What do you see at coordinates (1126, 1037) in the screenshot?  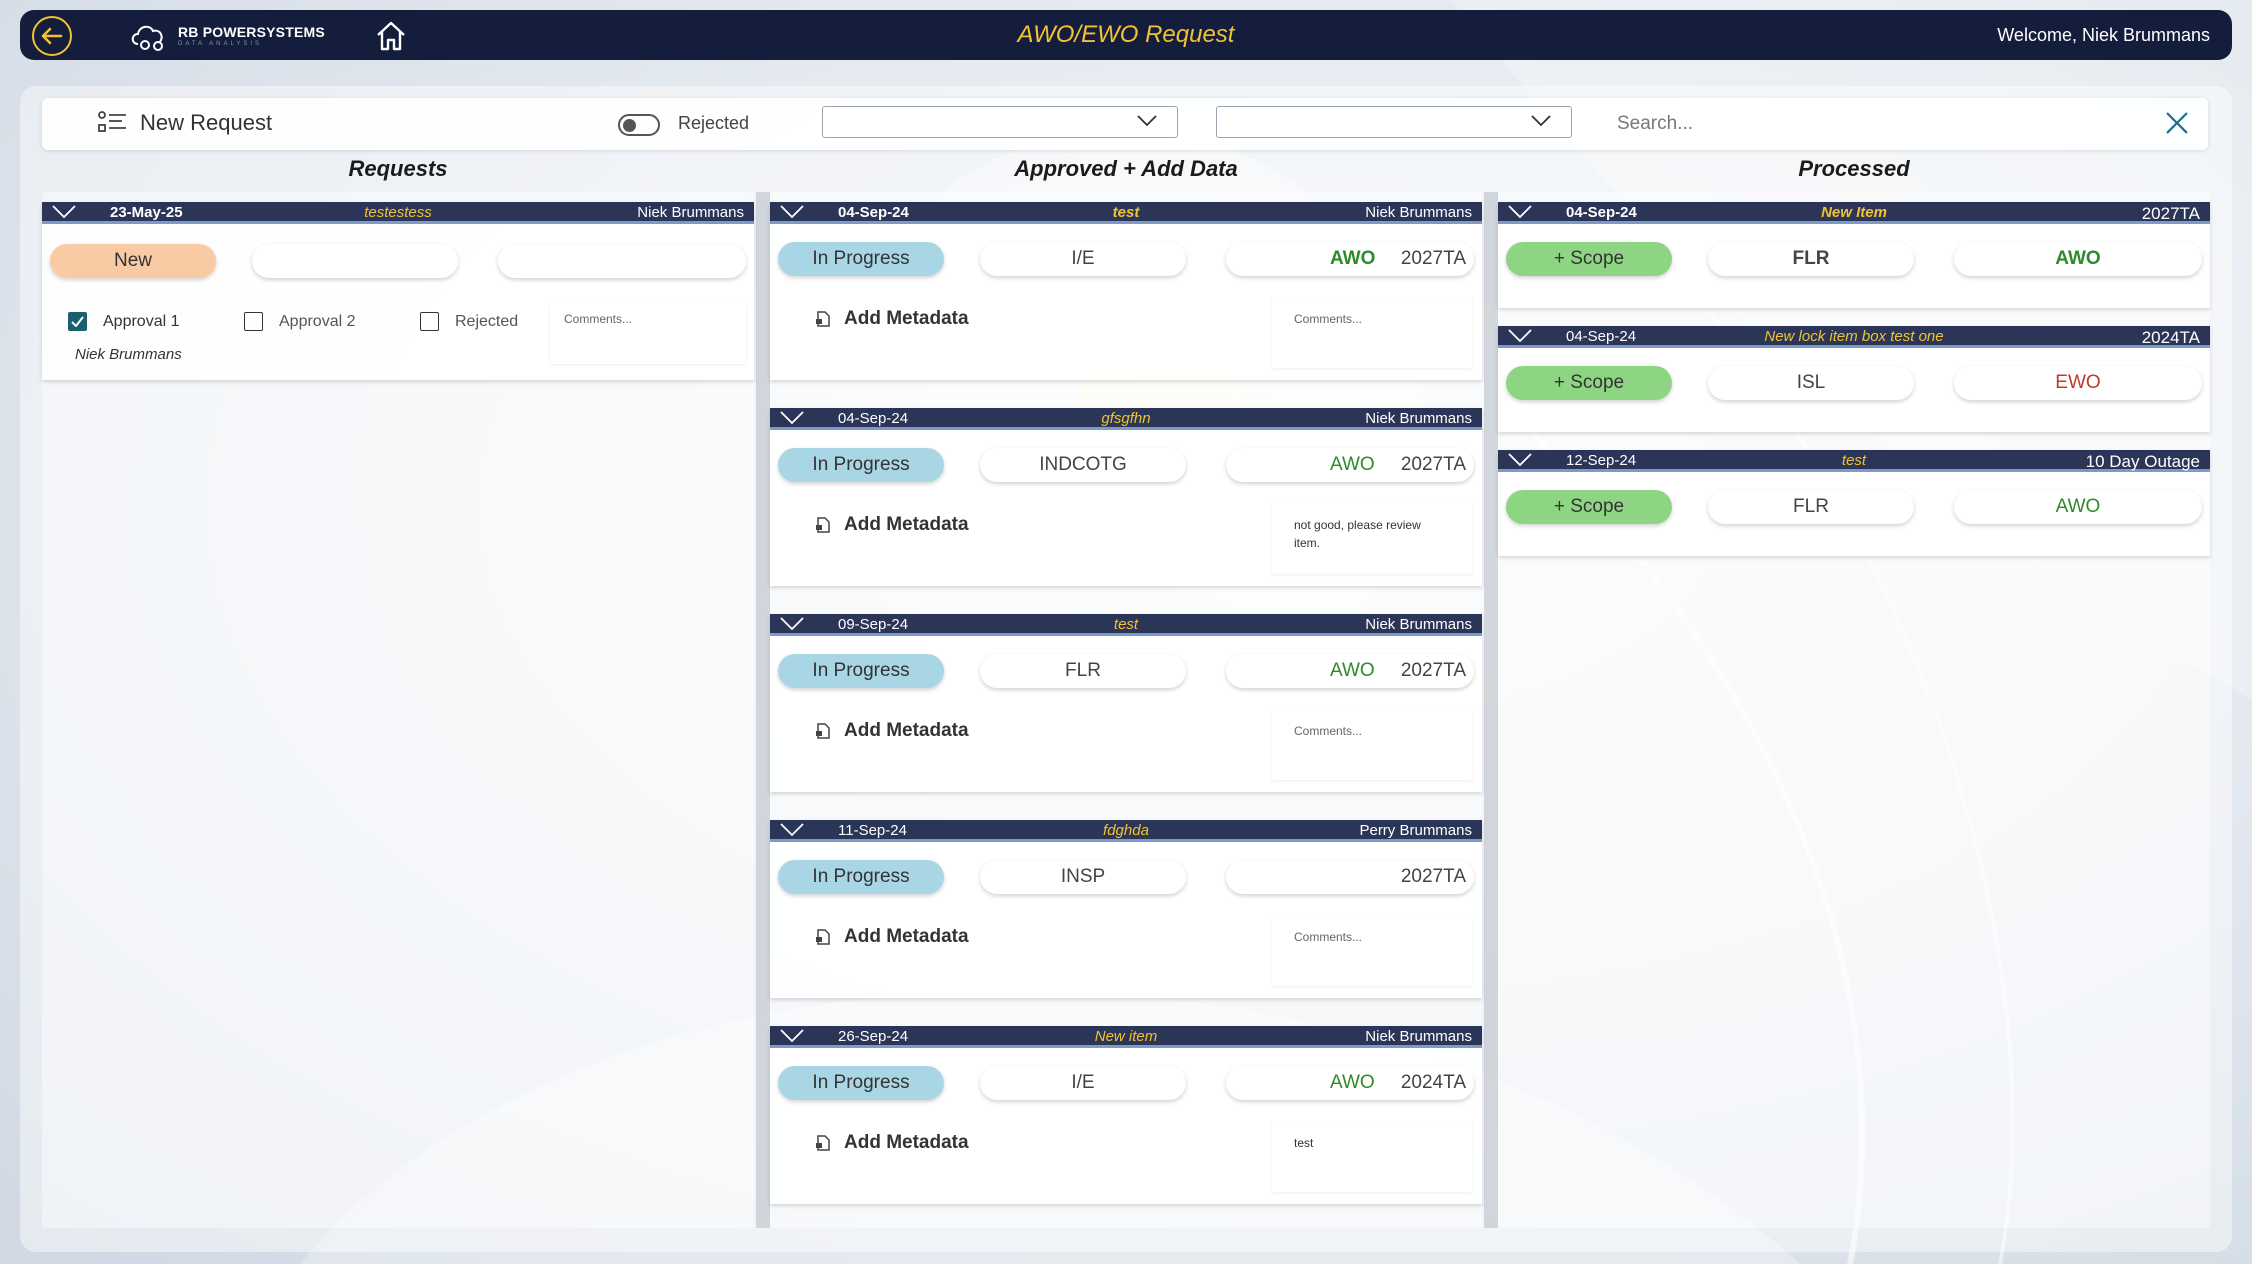 I see `card-header: 26-Sep-24 New item Niek Brummans` at bounding box center [1126, 1037].